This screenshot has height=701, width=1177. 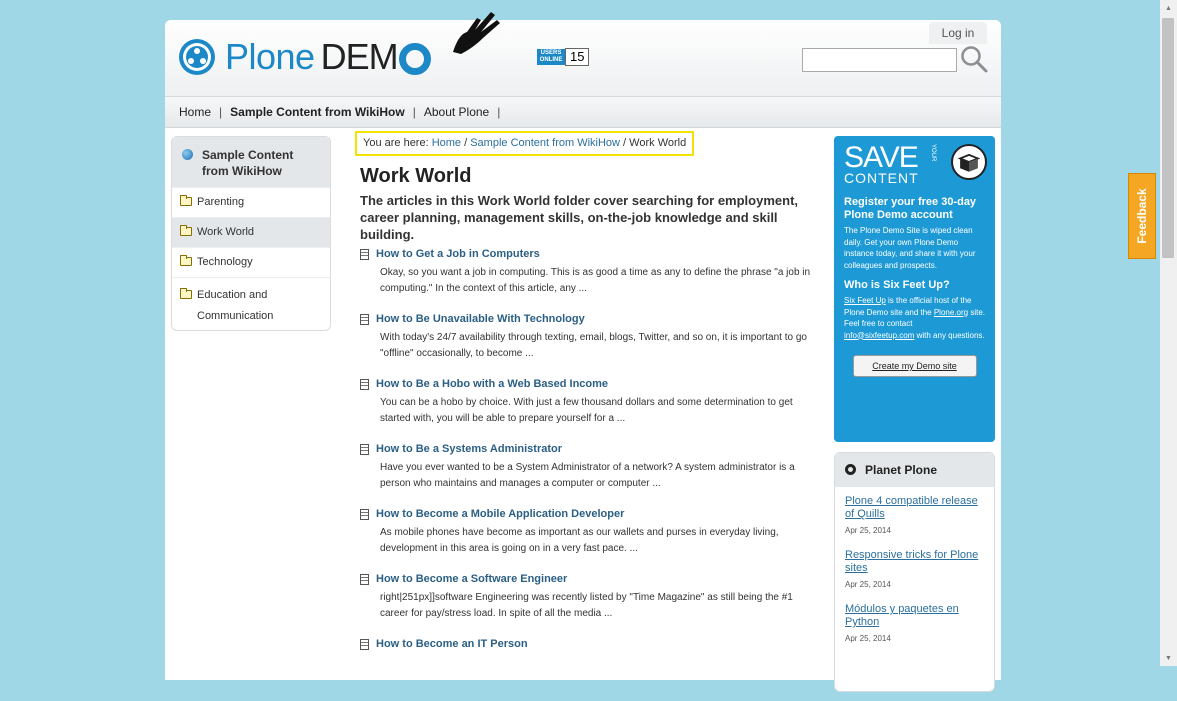 I want to click on list-item: How to Become an IT Person, so click(x=590, y=668).